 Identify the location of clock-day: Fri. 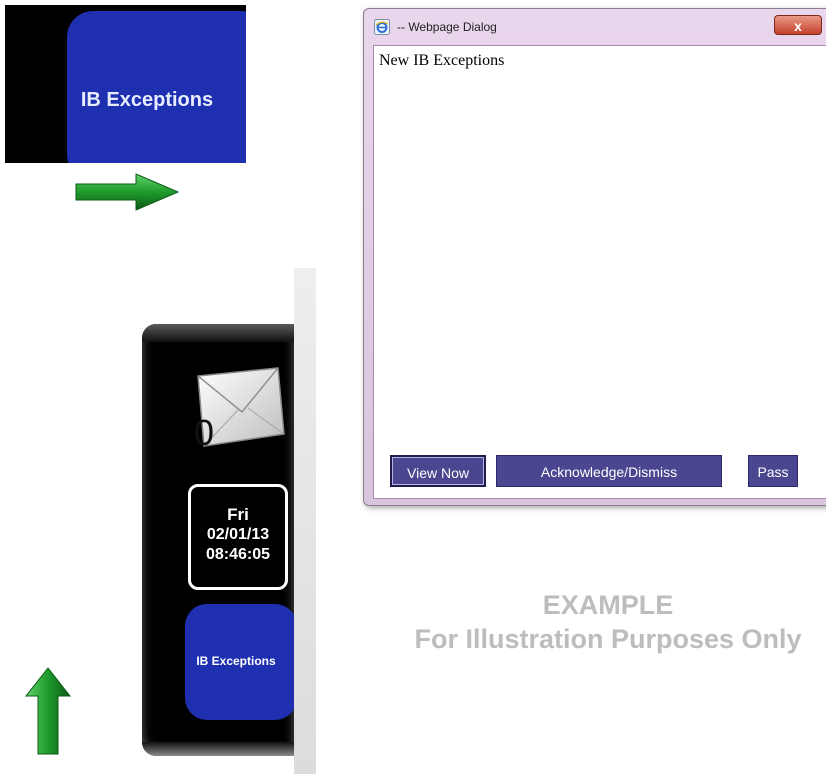
(238, 514).